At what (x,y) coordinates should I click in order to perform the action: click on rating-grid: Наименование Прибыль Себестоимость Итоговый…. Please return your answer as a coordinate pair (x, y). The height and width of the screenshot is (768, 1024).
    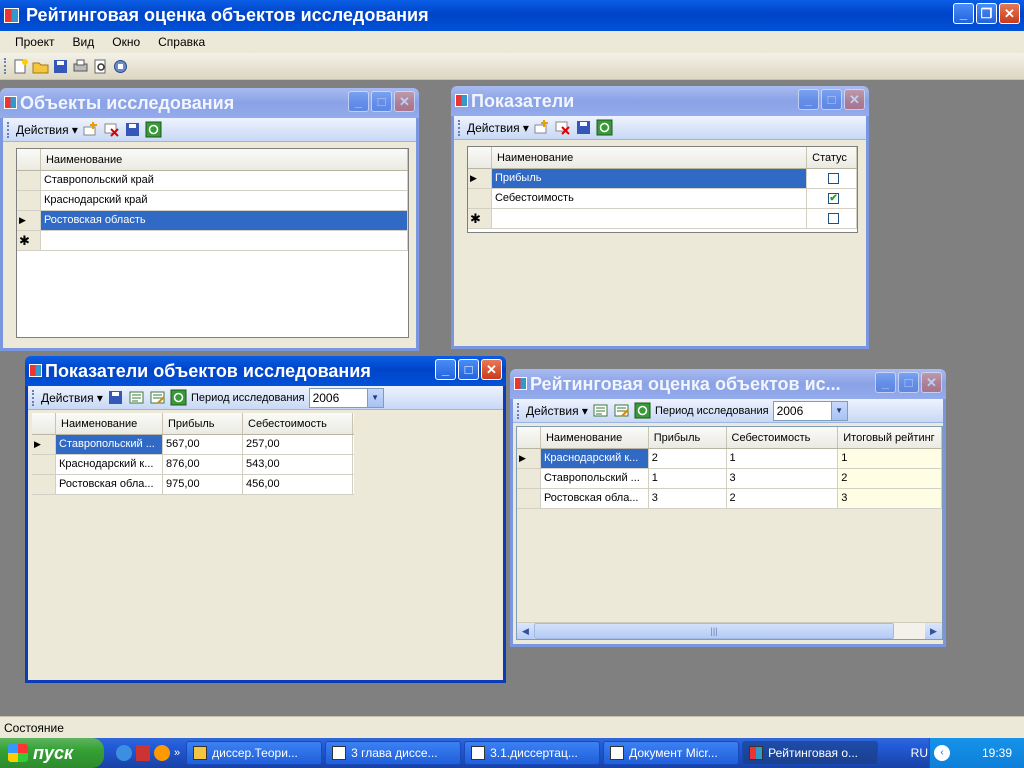
    Looking at the image, I should click on (729, 533).